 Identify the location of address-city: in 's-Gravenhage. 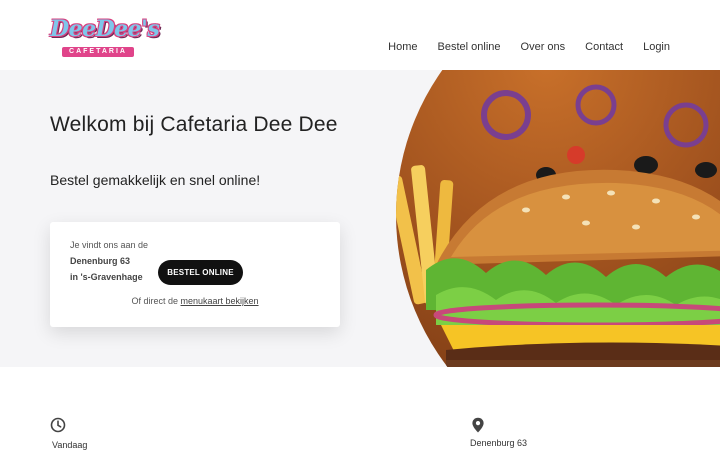
(106, 277).